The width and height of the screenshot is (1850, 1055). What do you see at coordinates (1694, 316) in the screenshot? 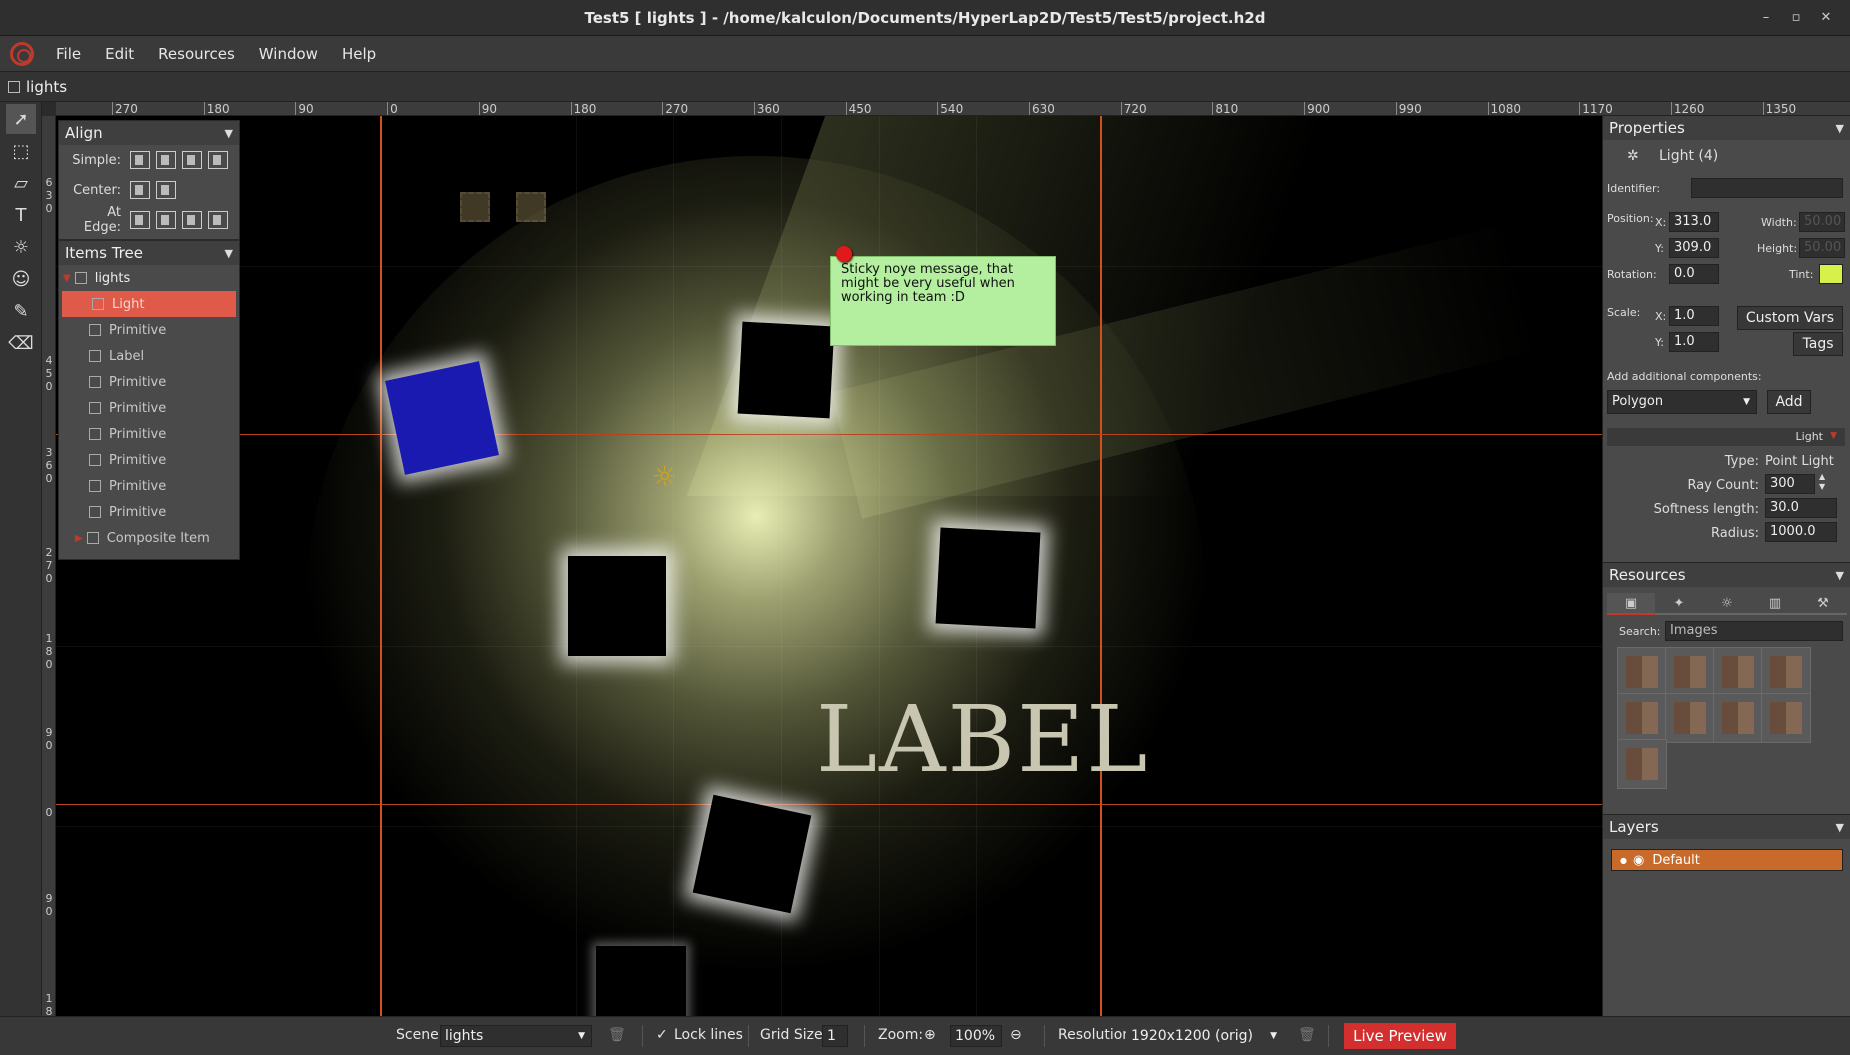
I see `scale-x-input: 1.0` at bounding box center [1694, 316].